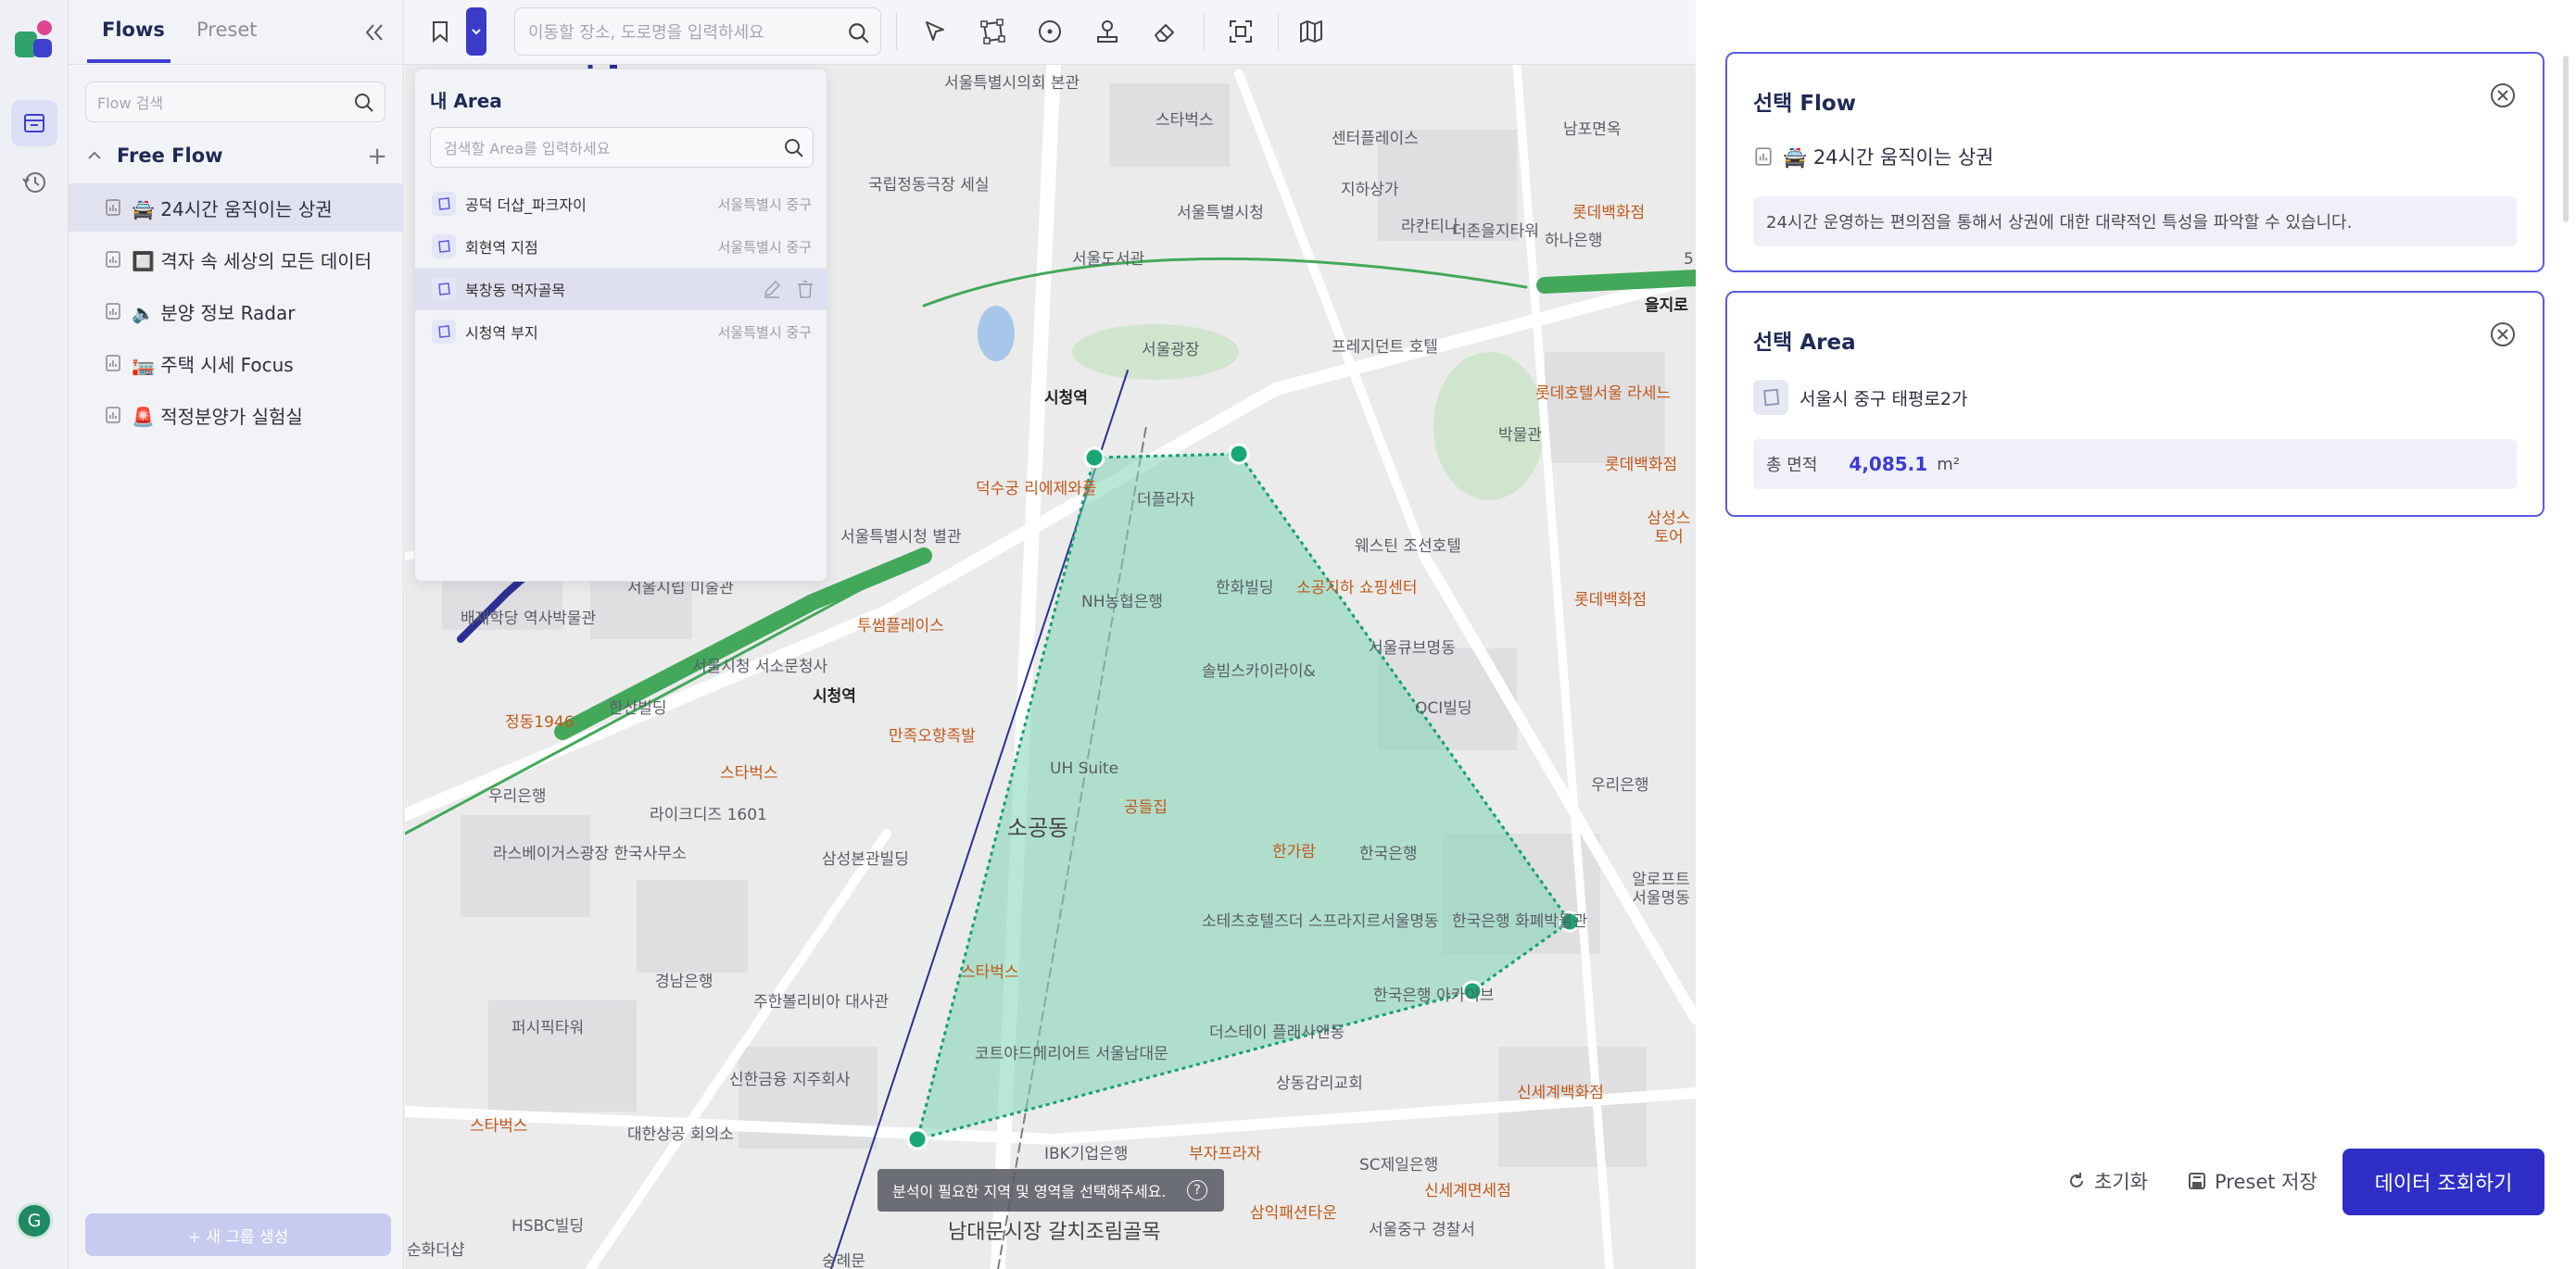  What do you see at coordinates (1520, 436) in the screenshot?
I see `map-label: 박물관` at bounding box center [1520, 436].